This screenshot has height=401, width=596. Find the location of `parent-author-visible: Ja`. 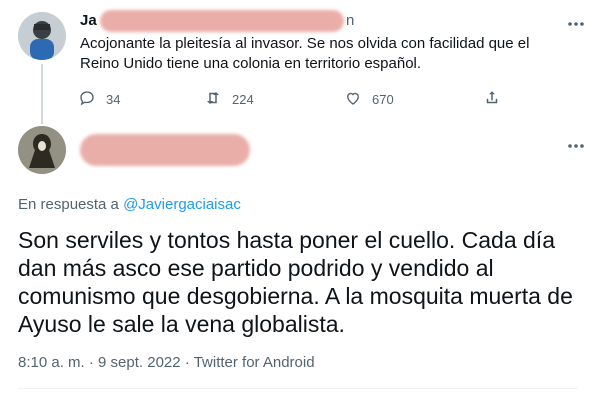

parent-author-visible: Ja is located at coordinates (88, 20).